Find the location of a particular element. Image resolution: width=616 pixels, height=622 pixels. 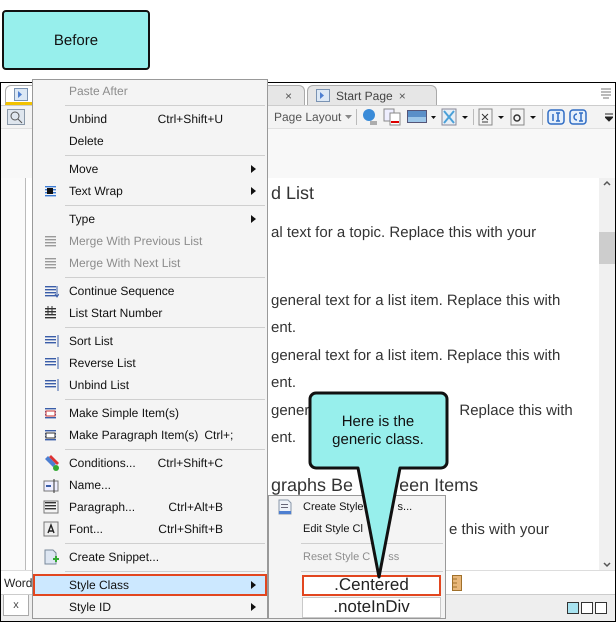

menu-item: Unbind List is located at coordinates (150, 385).